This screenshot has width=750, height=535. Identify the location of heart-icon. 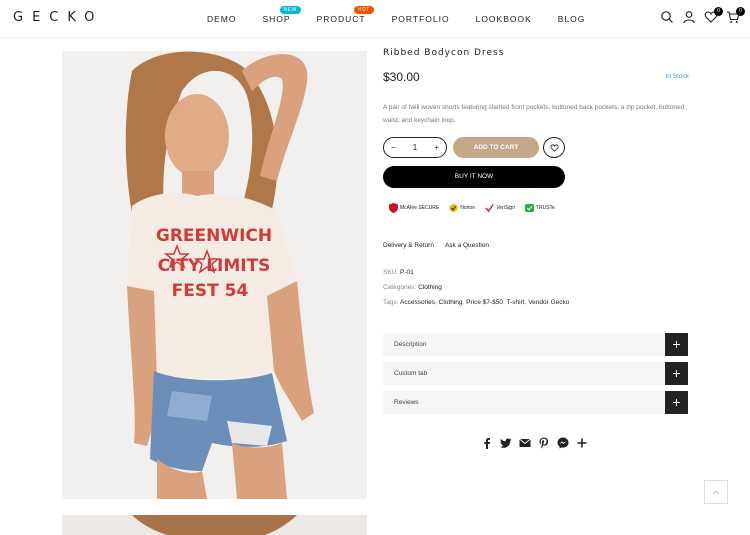
(554, 147).